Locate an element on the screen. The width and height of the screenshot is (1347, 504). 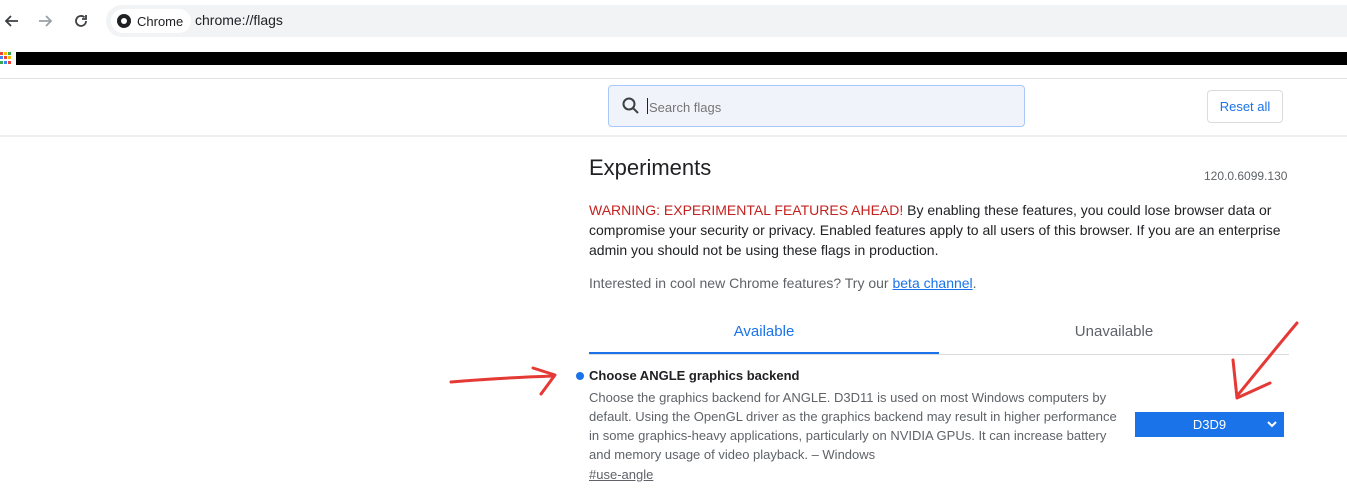
flag-title: Choose ANGLE graphics backend is located at coordinates (694, 375).